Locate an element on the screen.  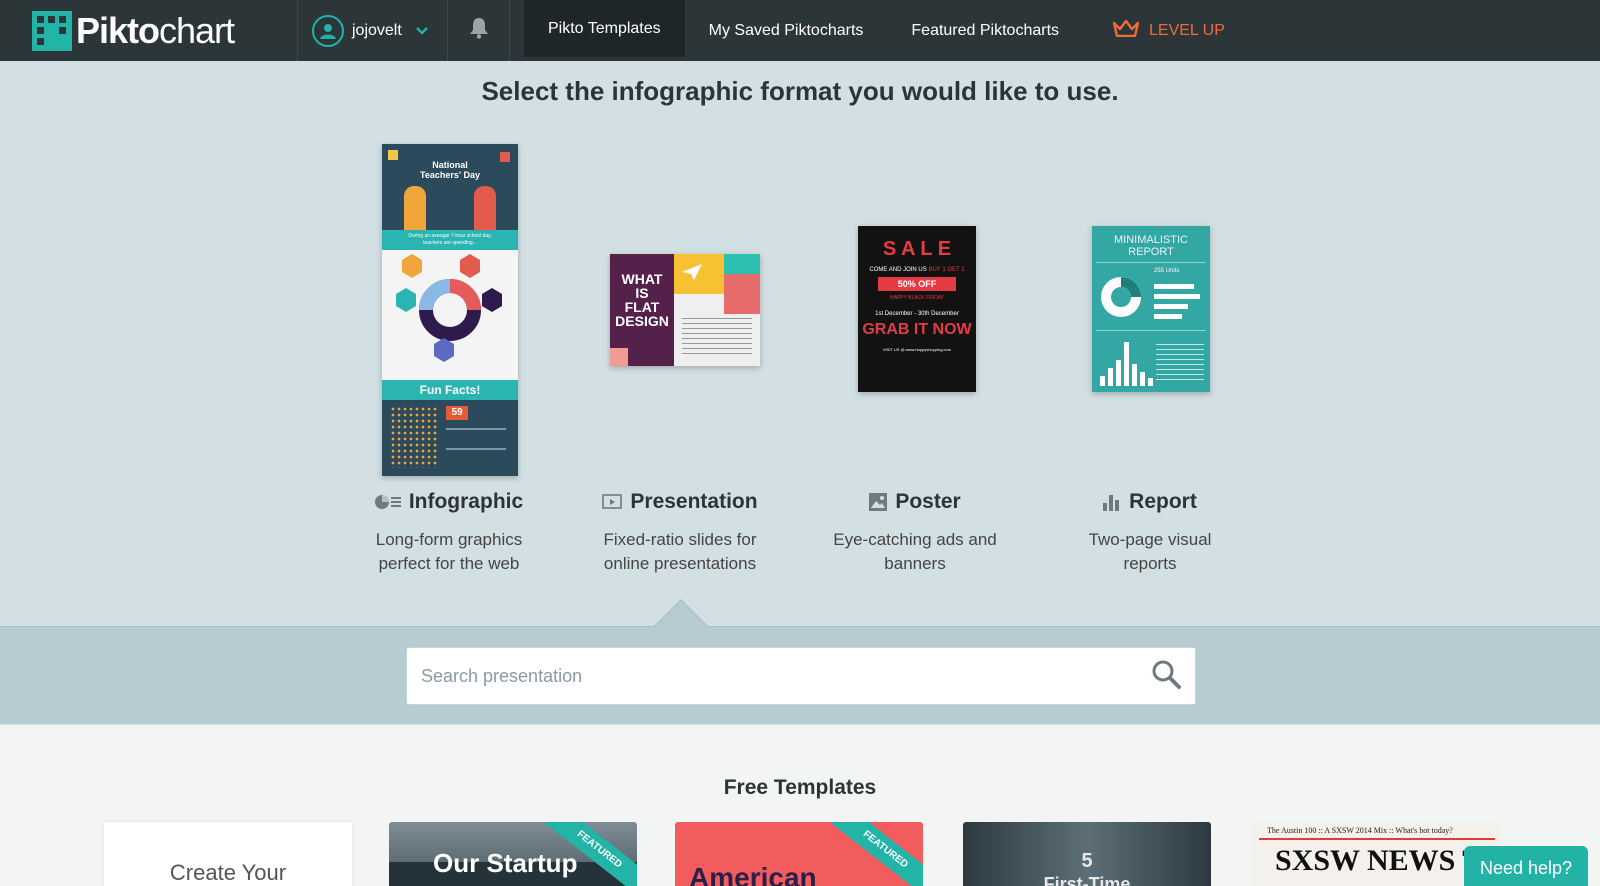
poster-thumb-line1: COME AND JOIN US is located at coordinates (898, 270).